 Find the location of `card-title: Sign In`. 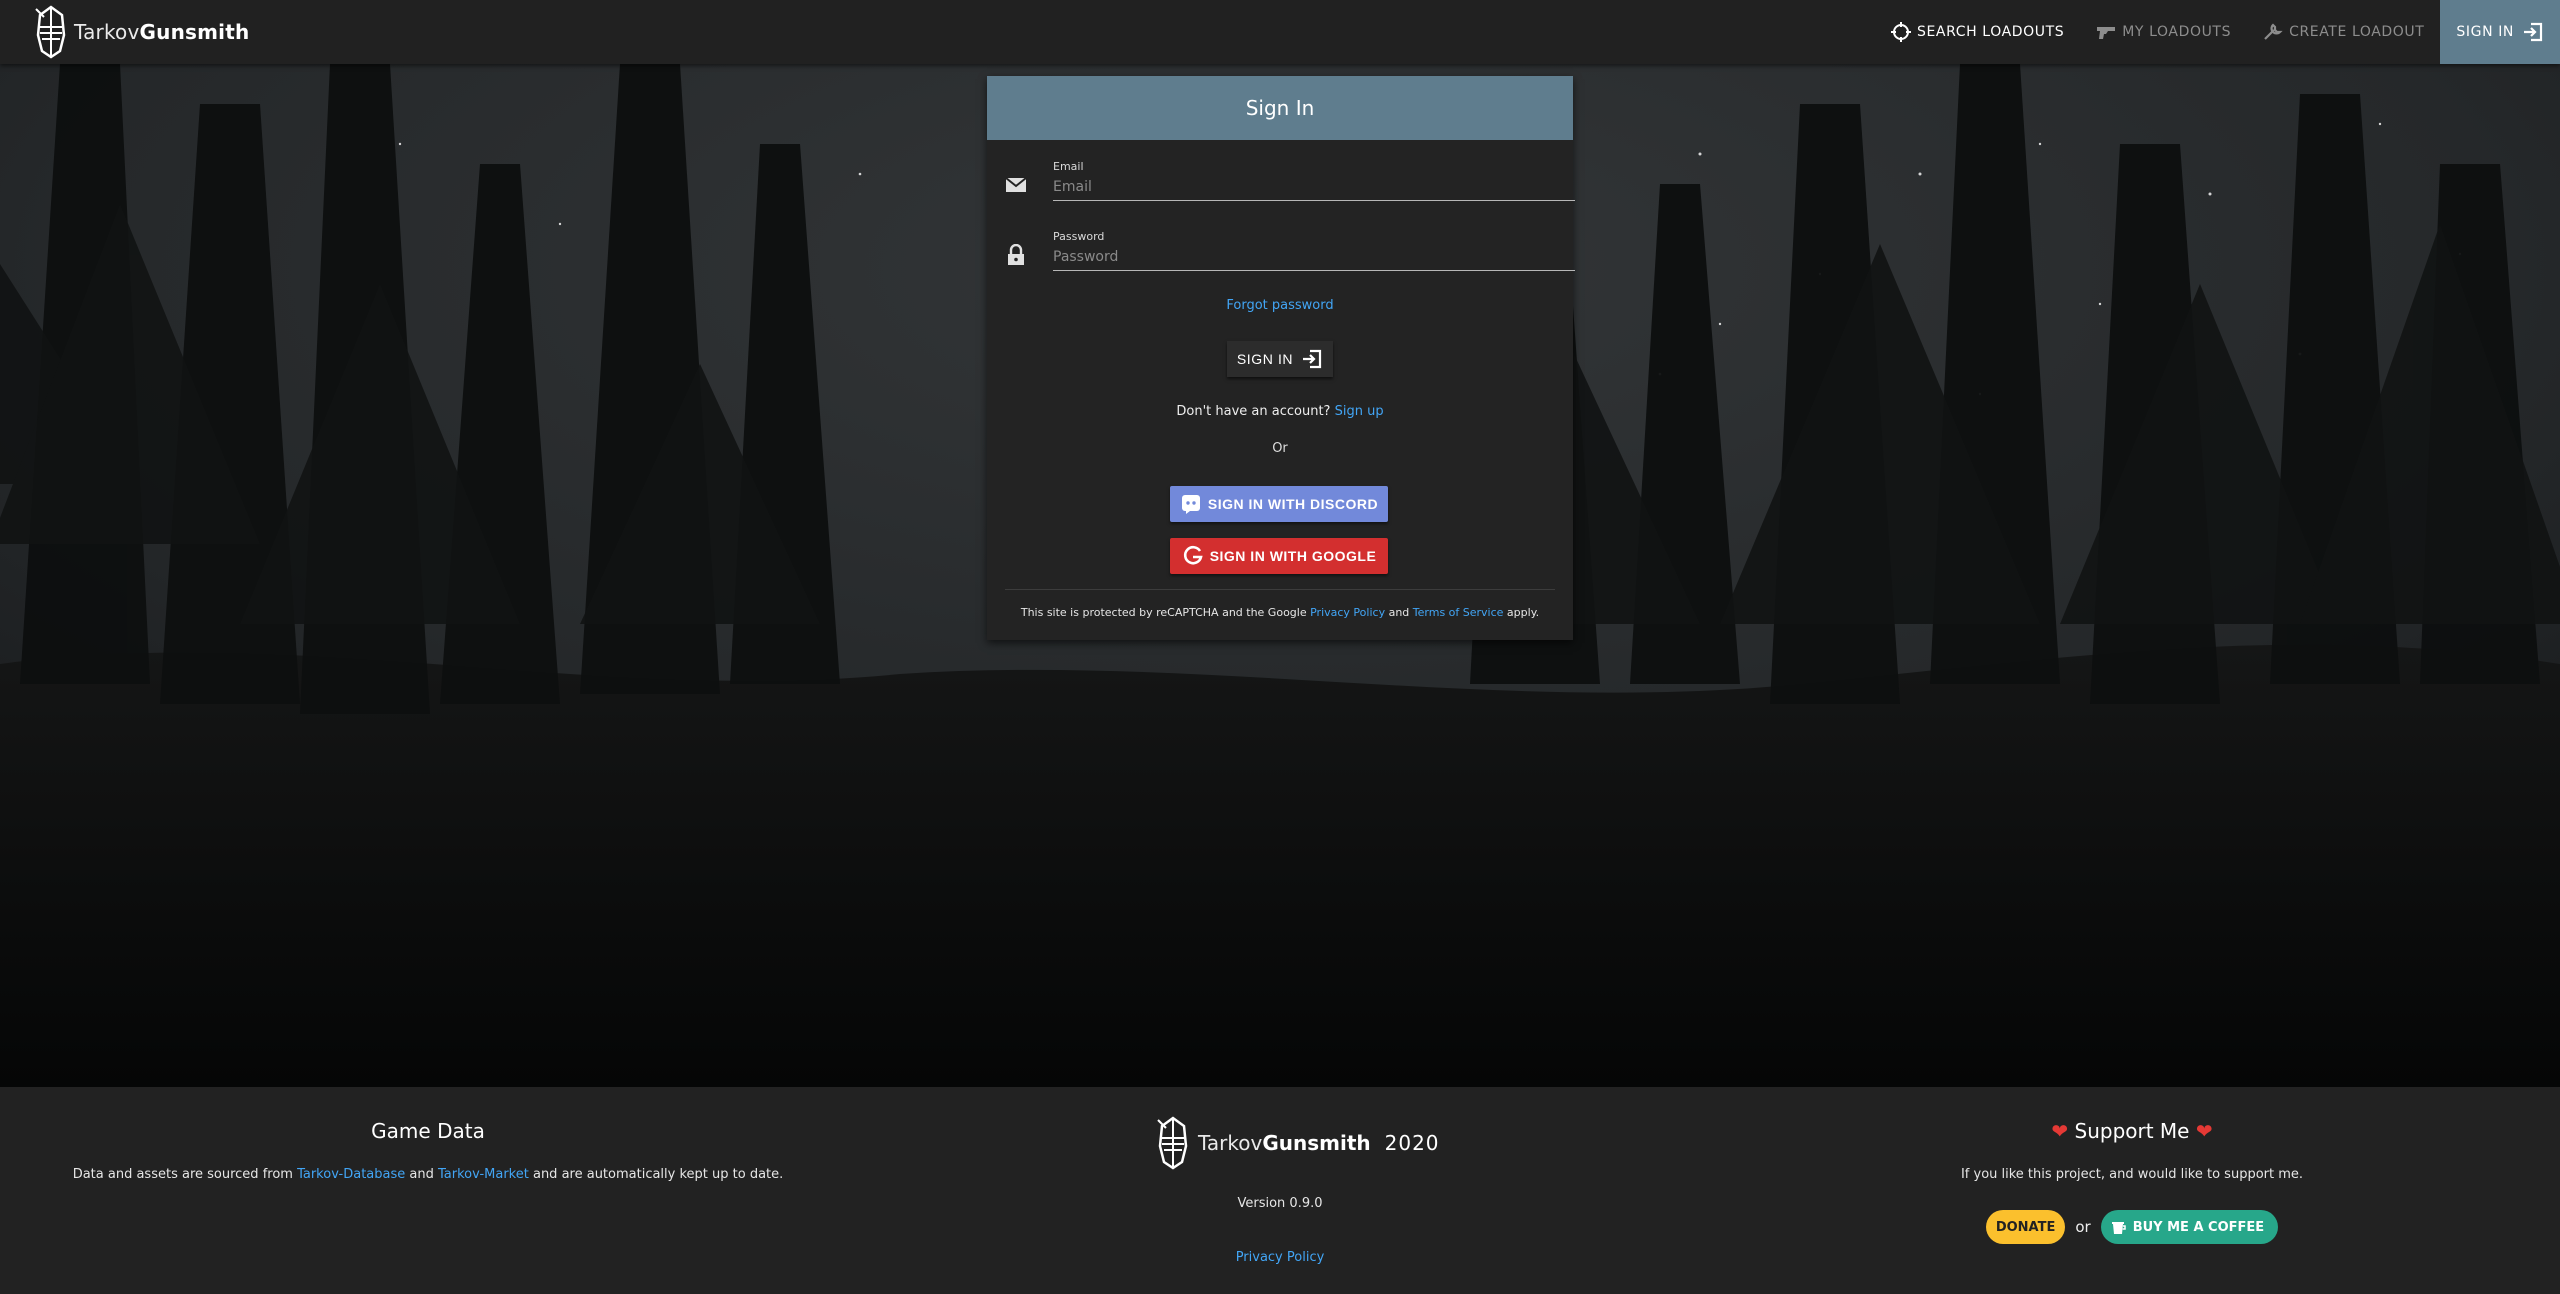

card-title: Sign In is located at coordinates (1280, 108).